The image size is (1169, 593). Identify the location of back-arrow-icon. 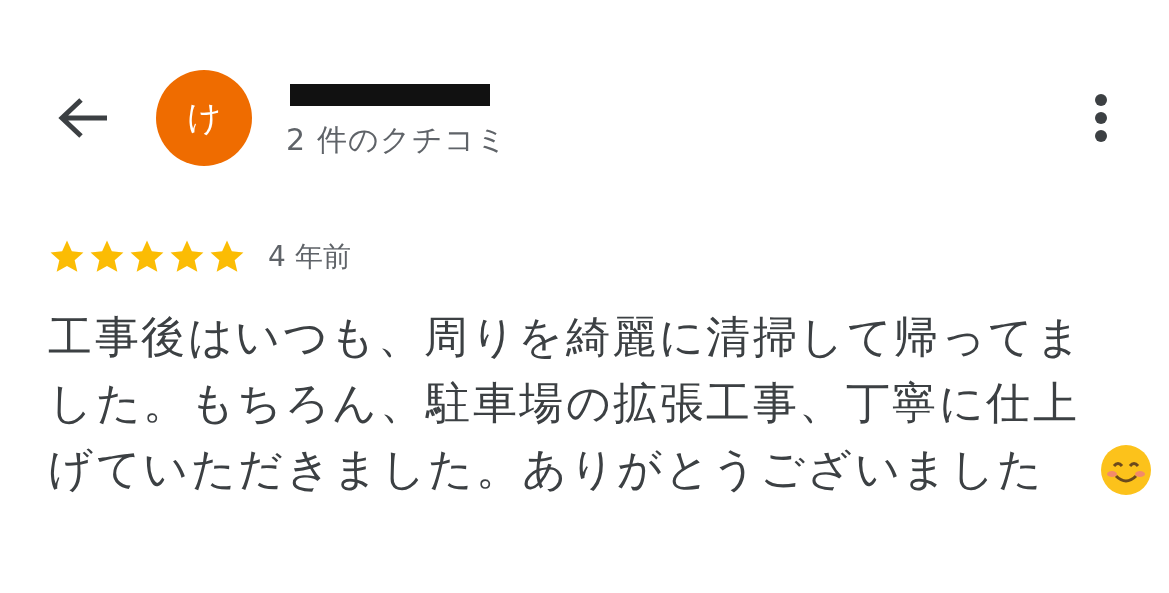
(83, 118).